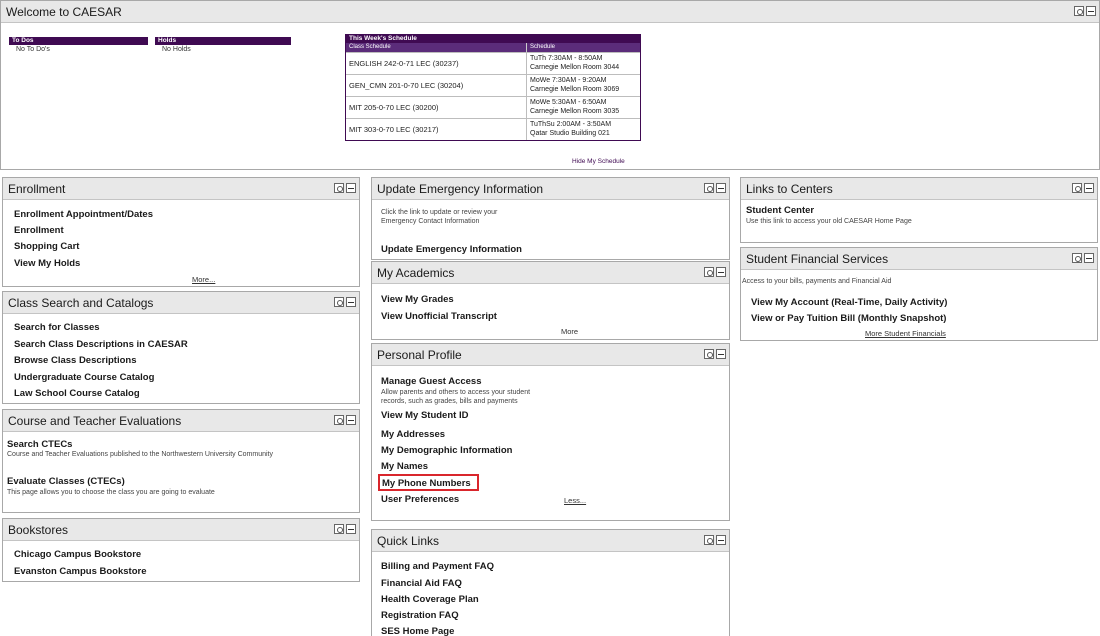 The width and height of the screenshot is (1100, 636). What do you see at coordinates (550, 12) in the screenshot?
I see `welcome-header: Welcome to CAESAR` at bounding box center [550, 12].